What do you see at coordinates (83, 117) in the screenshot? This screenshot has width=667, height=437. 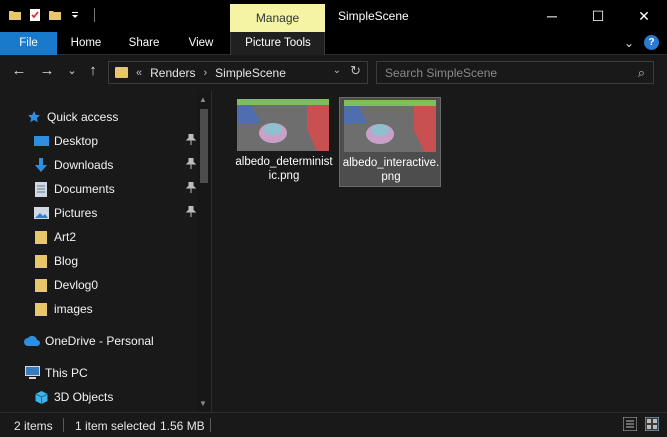 I see `sidebar-item-label: Quick access` at bounding box center [83, 117].